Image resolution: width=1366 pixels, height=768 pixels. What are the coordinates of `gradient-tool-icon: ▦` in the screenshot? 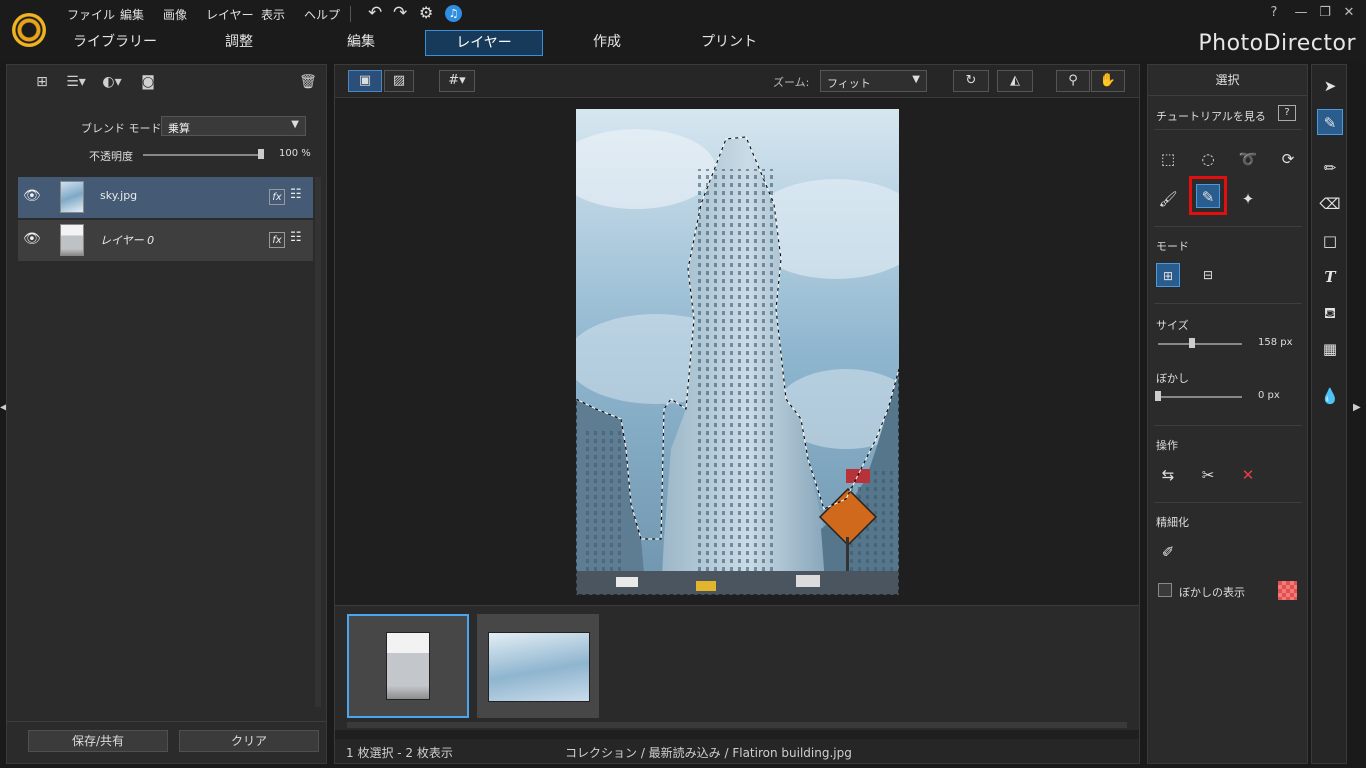 It's located at (1330, 349).